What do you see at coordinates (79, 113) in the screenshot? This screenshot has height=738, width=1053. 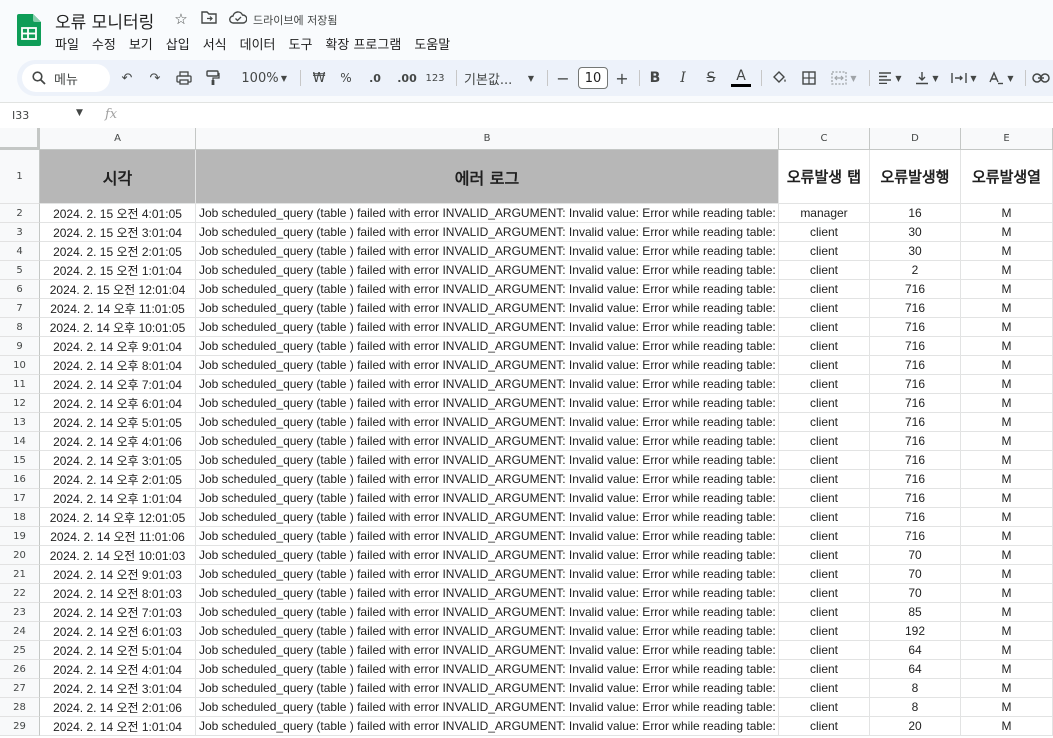 I see `name-box-caret-icon: ▼` at bounding box center [79, 113].